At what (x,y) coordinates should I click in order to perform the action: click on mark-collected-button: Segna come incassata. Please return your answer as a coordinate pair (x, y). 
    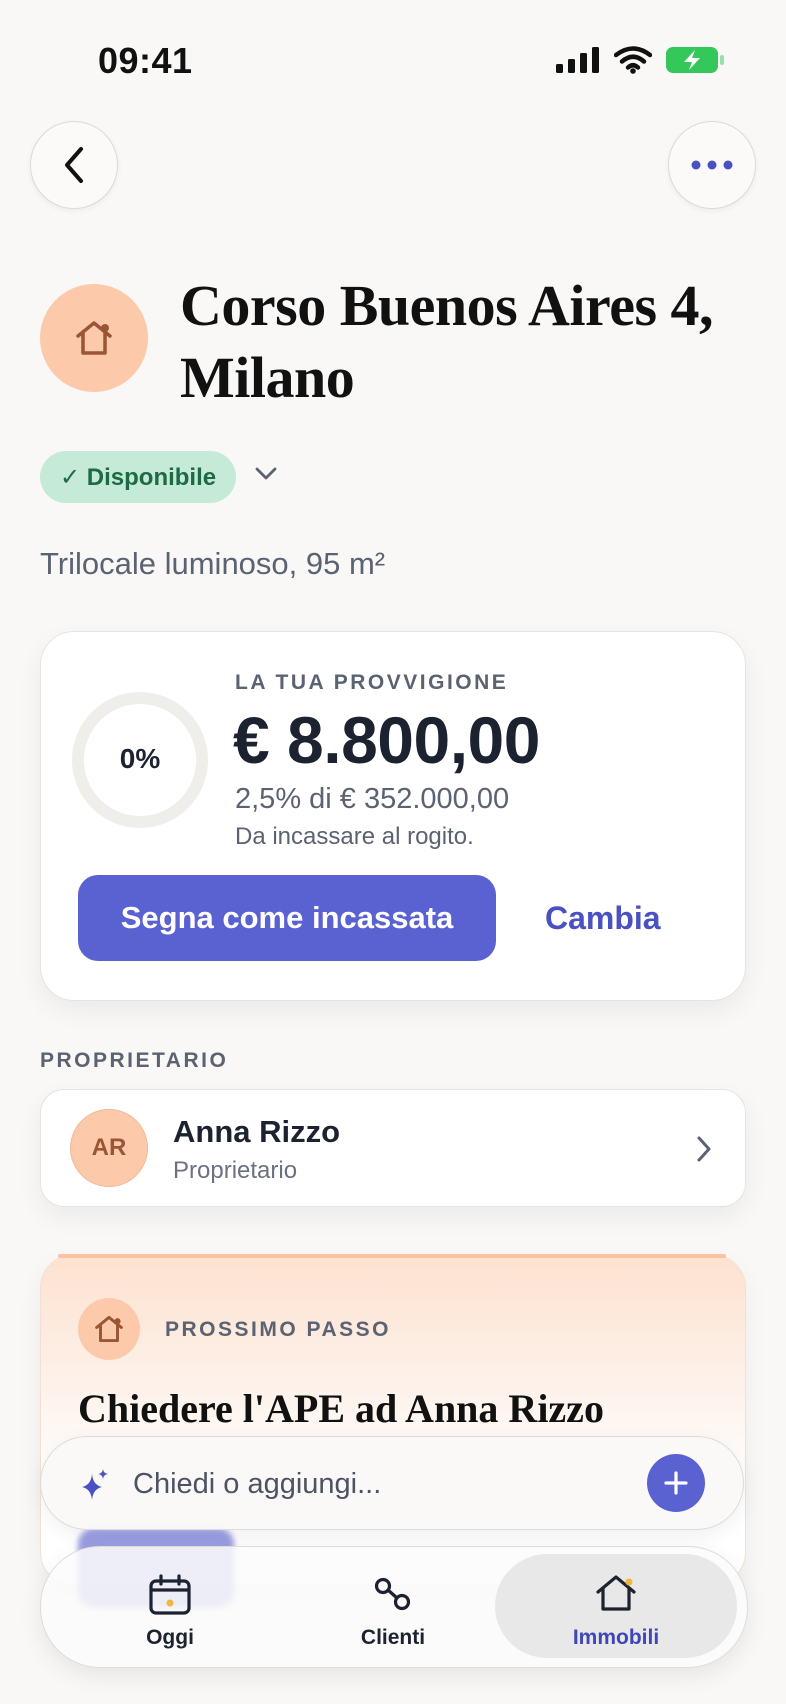
    Looking at the image, I should click on (287, 918).